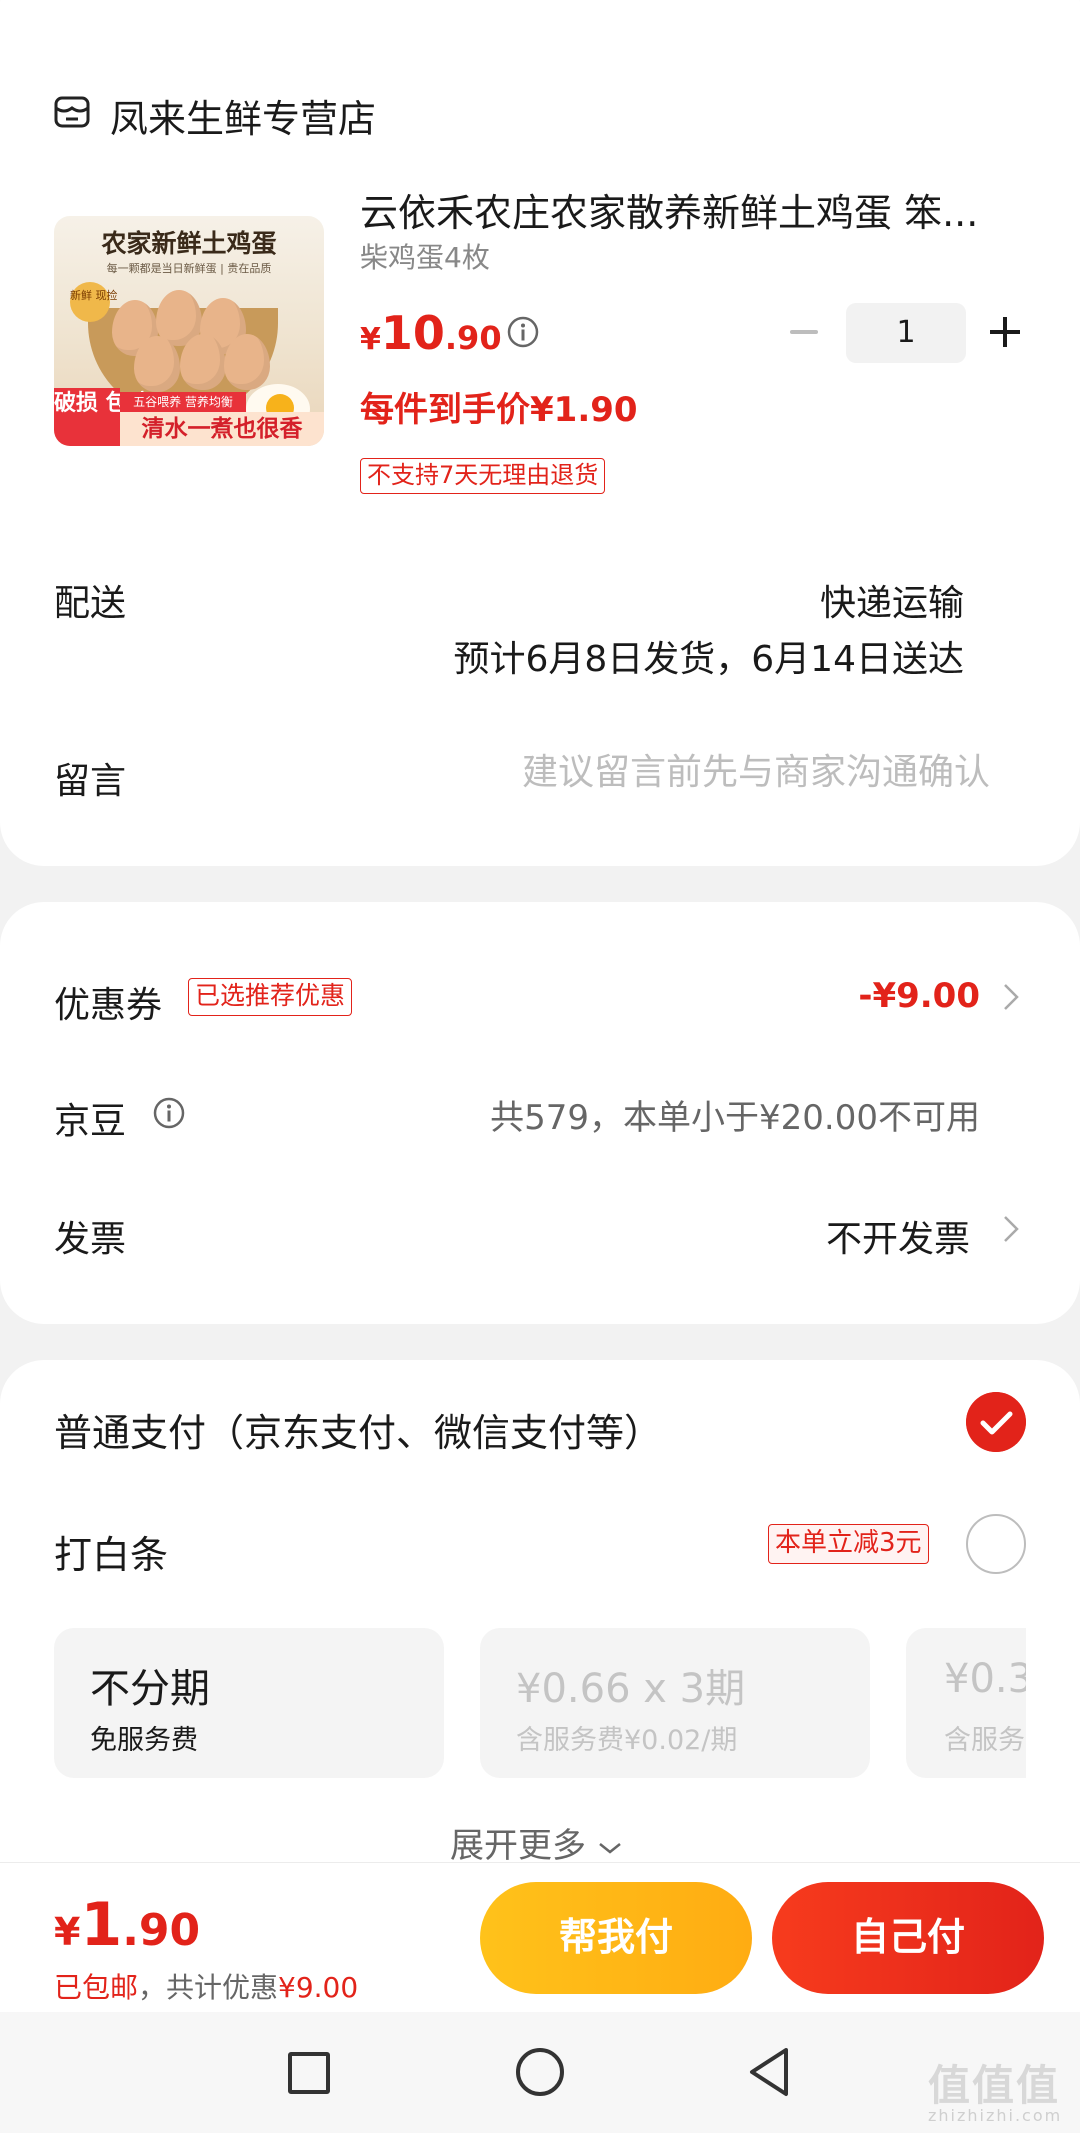 This screenshot has height=2133, width=1080. Describe the element at coordinates (720, 772) in the screenshot. I see `message-input` at that location.